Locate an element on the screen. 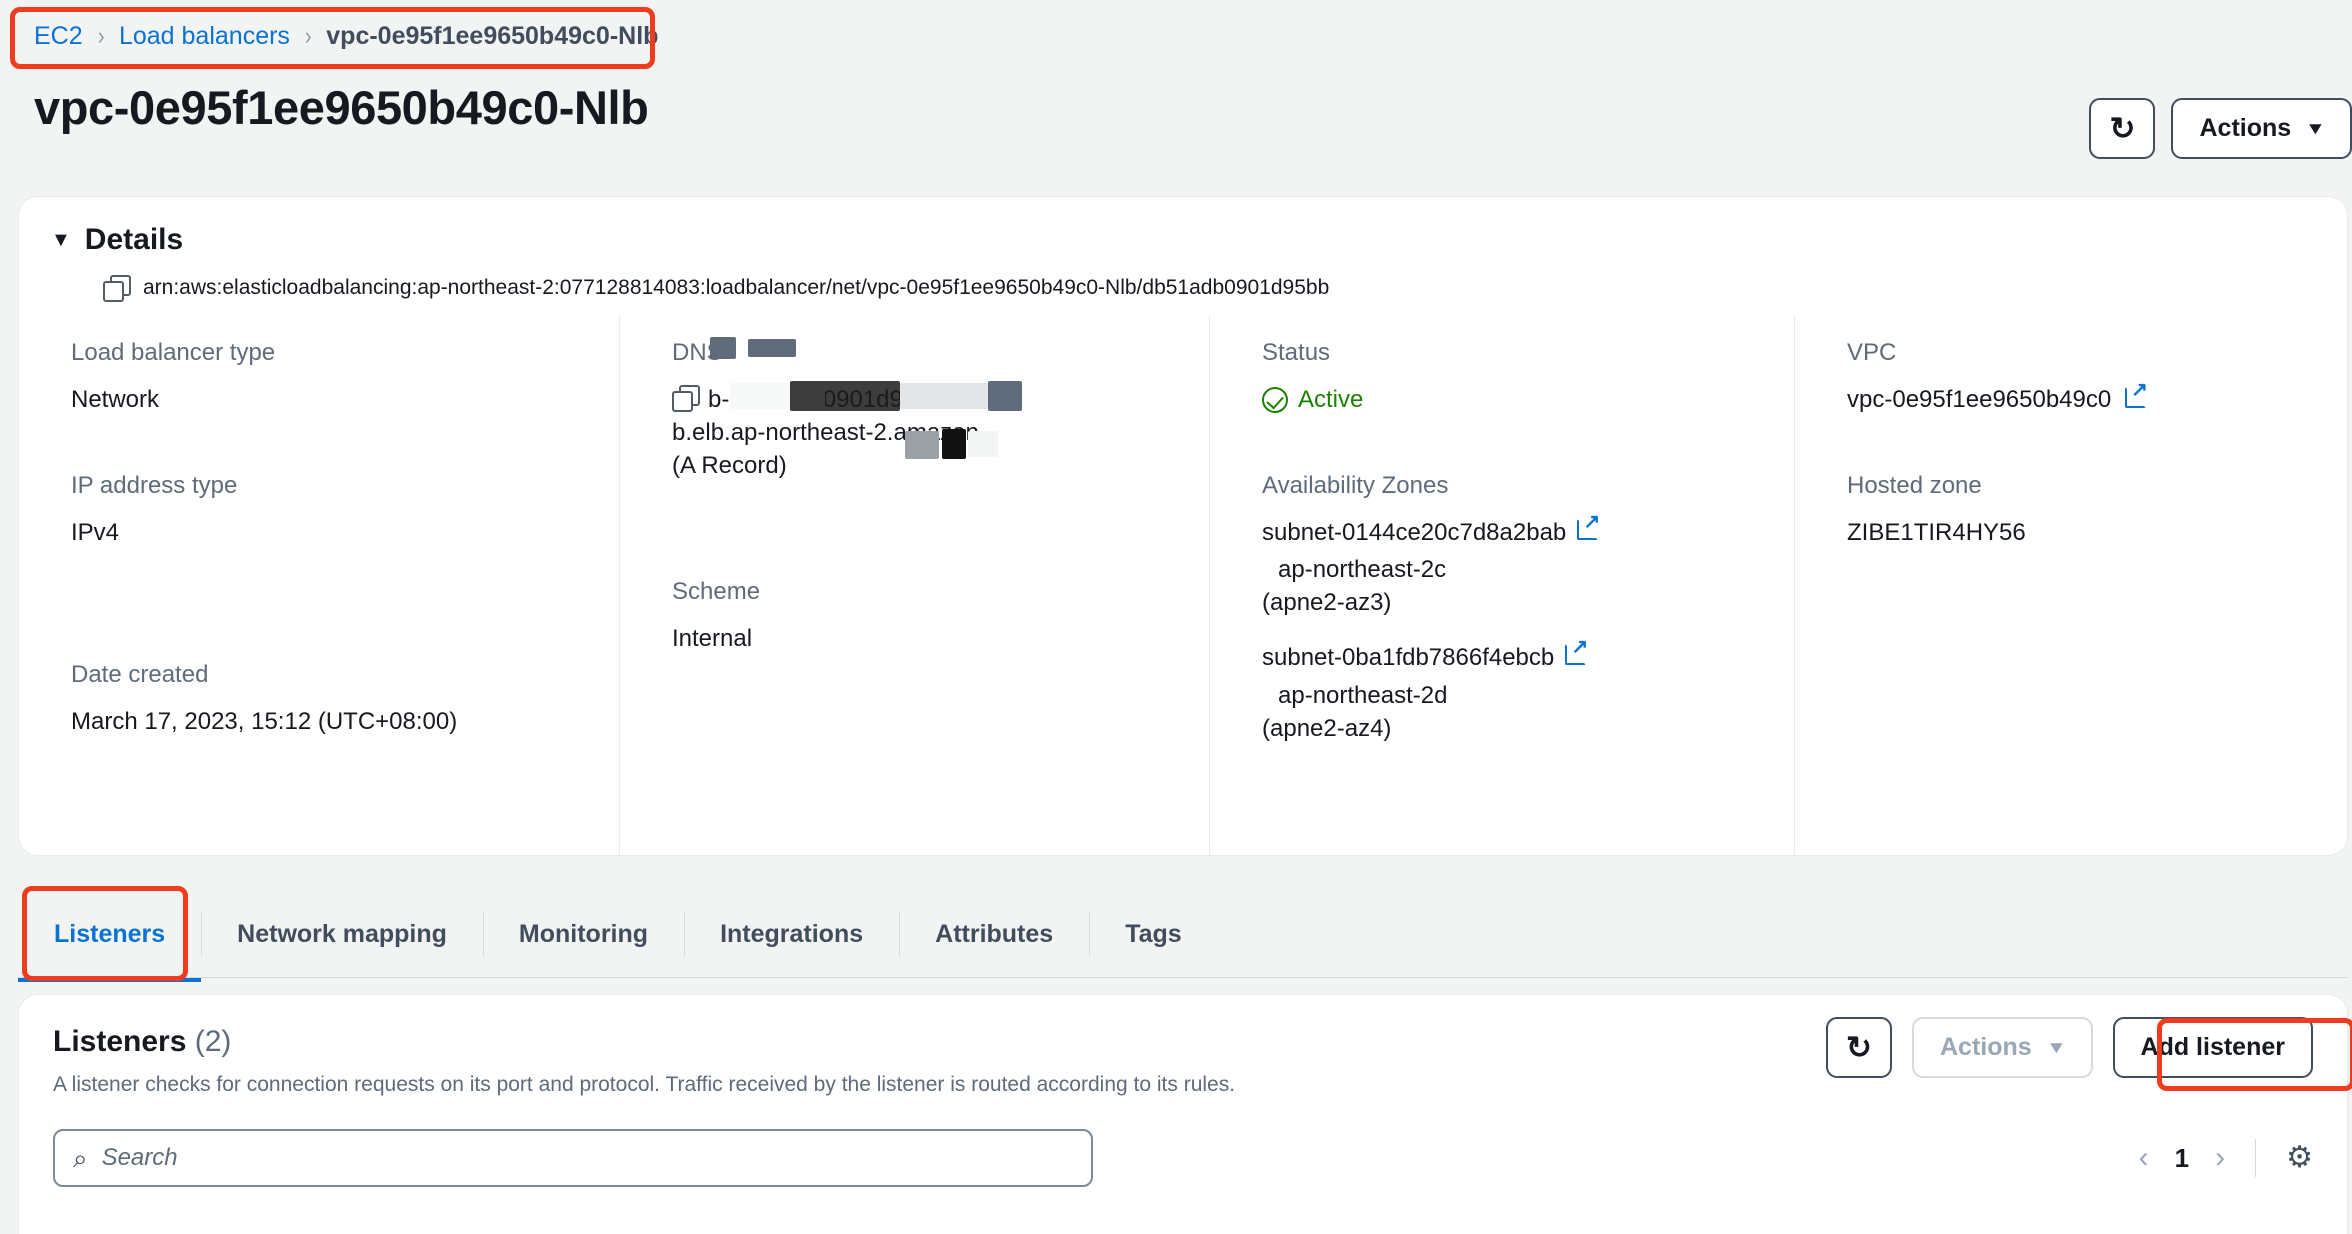 This screenshot has height=1234, width=2352. tab-network-mapping: Network mapping is located at coordinates (342, 934).